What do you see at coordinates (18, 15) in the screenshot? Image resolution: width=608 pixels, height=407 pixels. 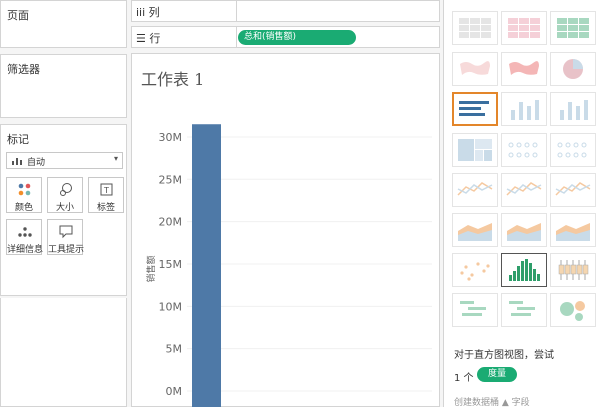 I see `pages-title: 页面` at bounding box center [18, 15].